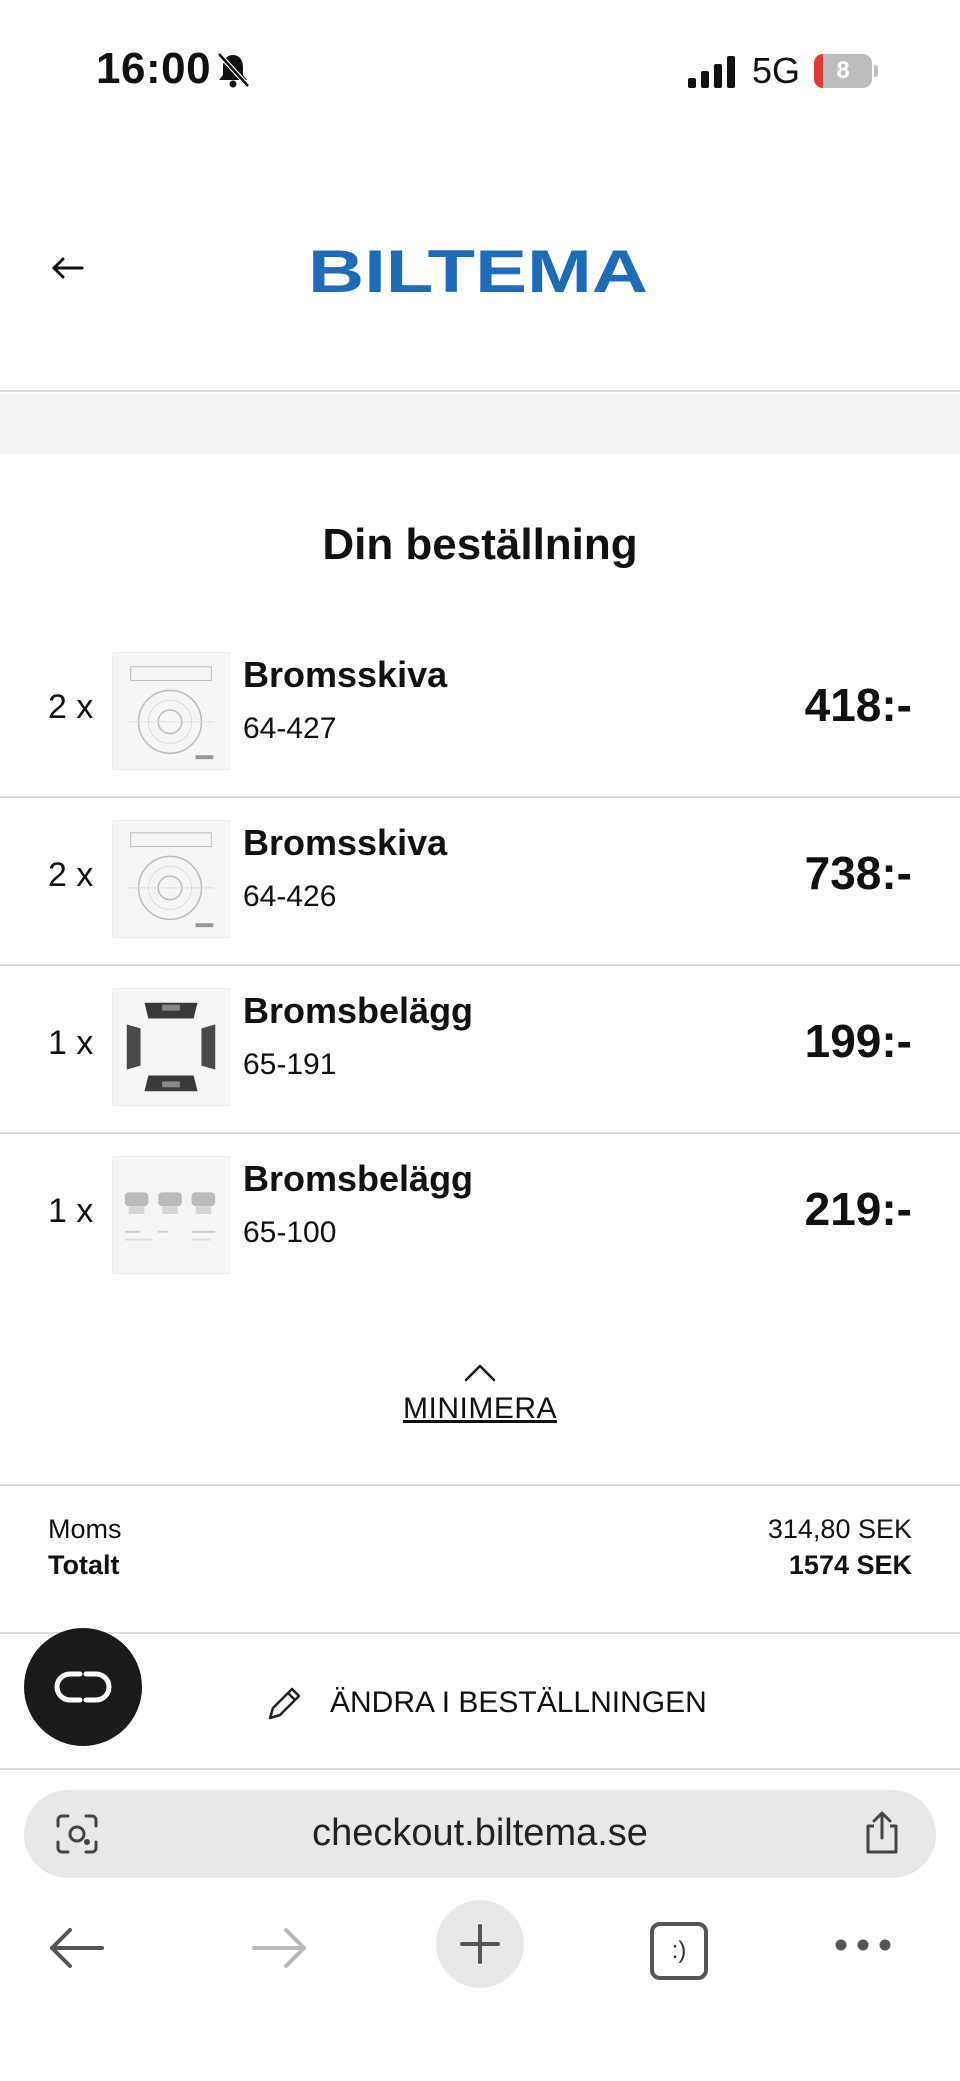 This screenshot has height=2081, width=960. I want to click on browser-toolbar: :), so click(480, 1945).